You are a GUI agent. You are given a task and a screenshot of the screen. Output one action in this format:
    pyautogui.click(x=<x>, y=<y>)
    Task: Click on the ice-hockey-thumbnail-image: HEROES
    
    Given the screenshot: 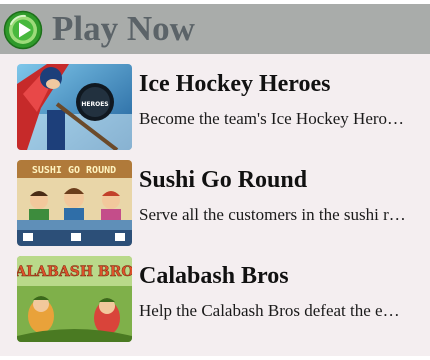 What is the action you would take?
    pyautogui.click(x=74, y=107)
    